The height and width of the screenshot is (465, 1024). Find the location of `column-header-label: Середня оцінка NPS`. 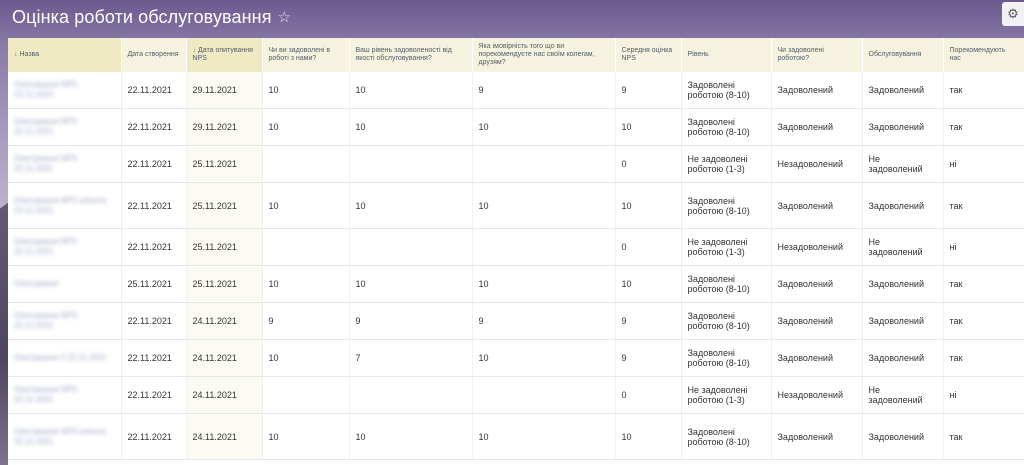

column-header-label: Середня оцінка NPS is located at coordinates (647, 54).